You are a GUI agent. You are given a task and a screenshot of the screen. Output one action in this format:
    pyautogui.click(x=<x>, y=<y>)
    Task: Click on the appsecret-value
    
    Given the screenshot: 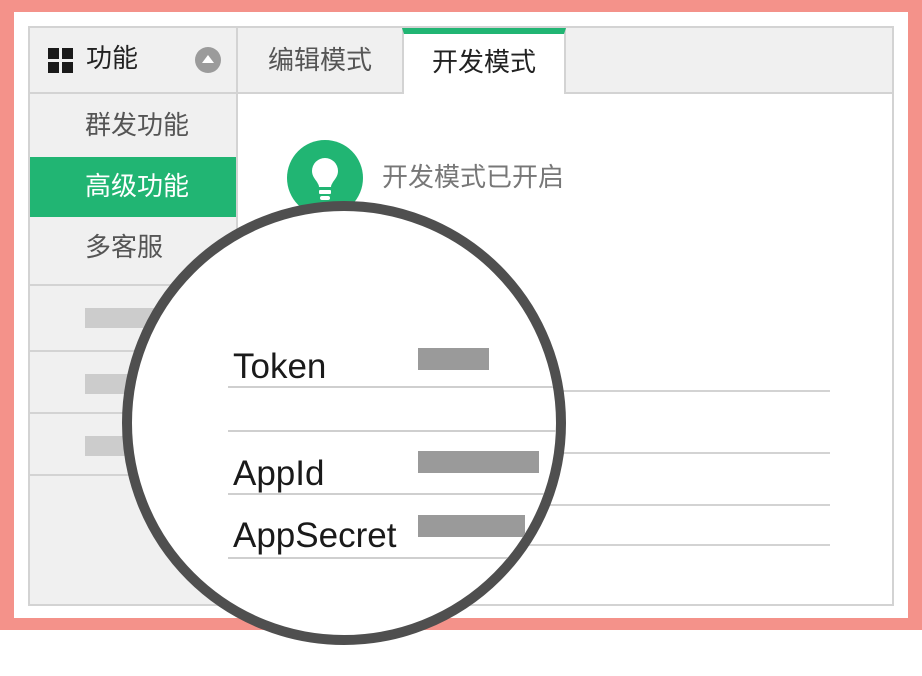 What is the action you would take?
    pyautogui.click(x=471, y=526)
    